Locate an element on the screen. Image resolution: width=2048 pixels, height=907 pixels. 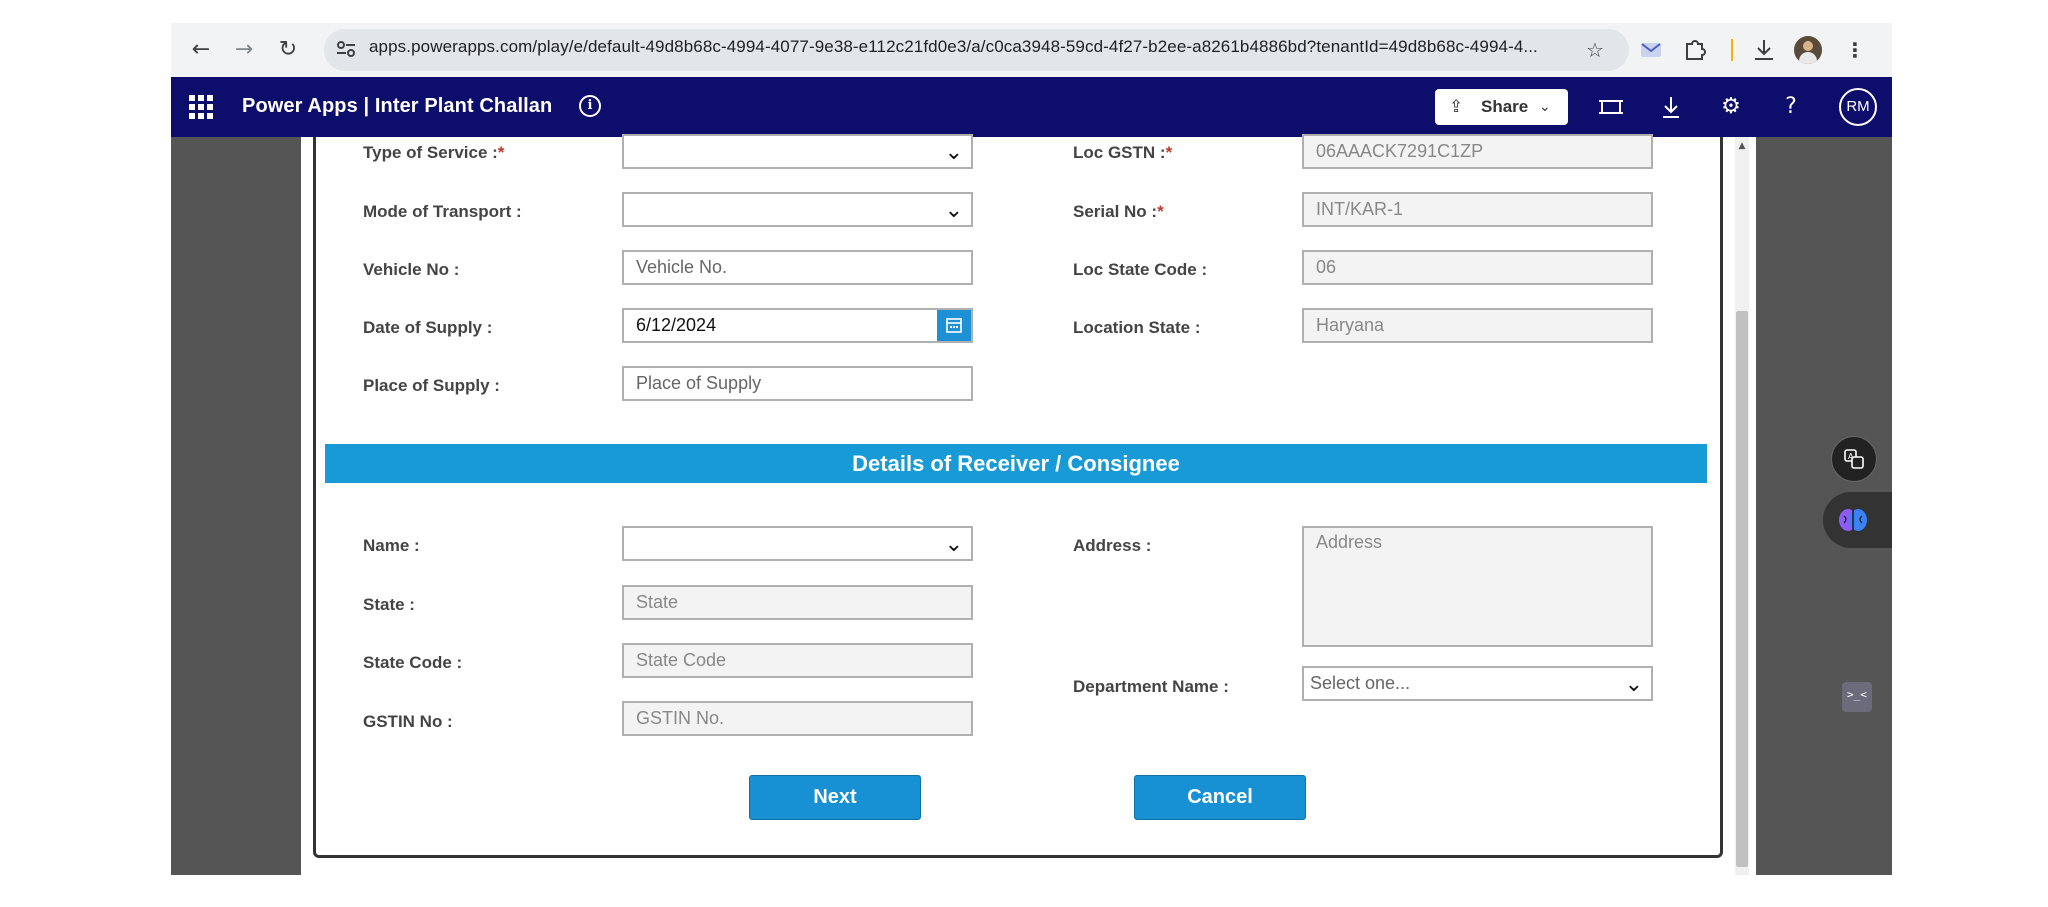
scroll-up-arrow-icon: ▲ is located at coordinates (1742, 146).